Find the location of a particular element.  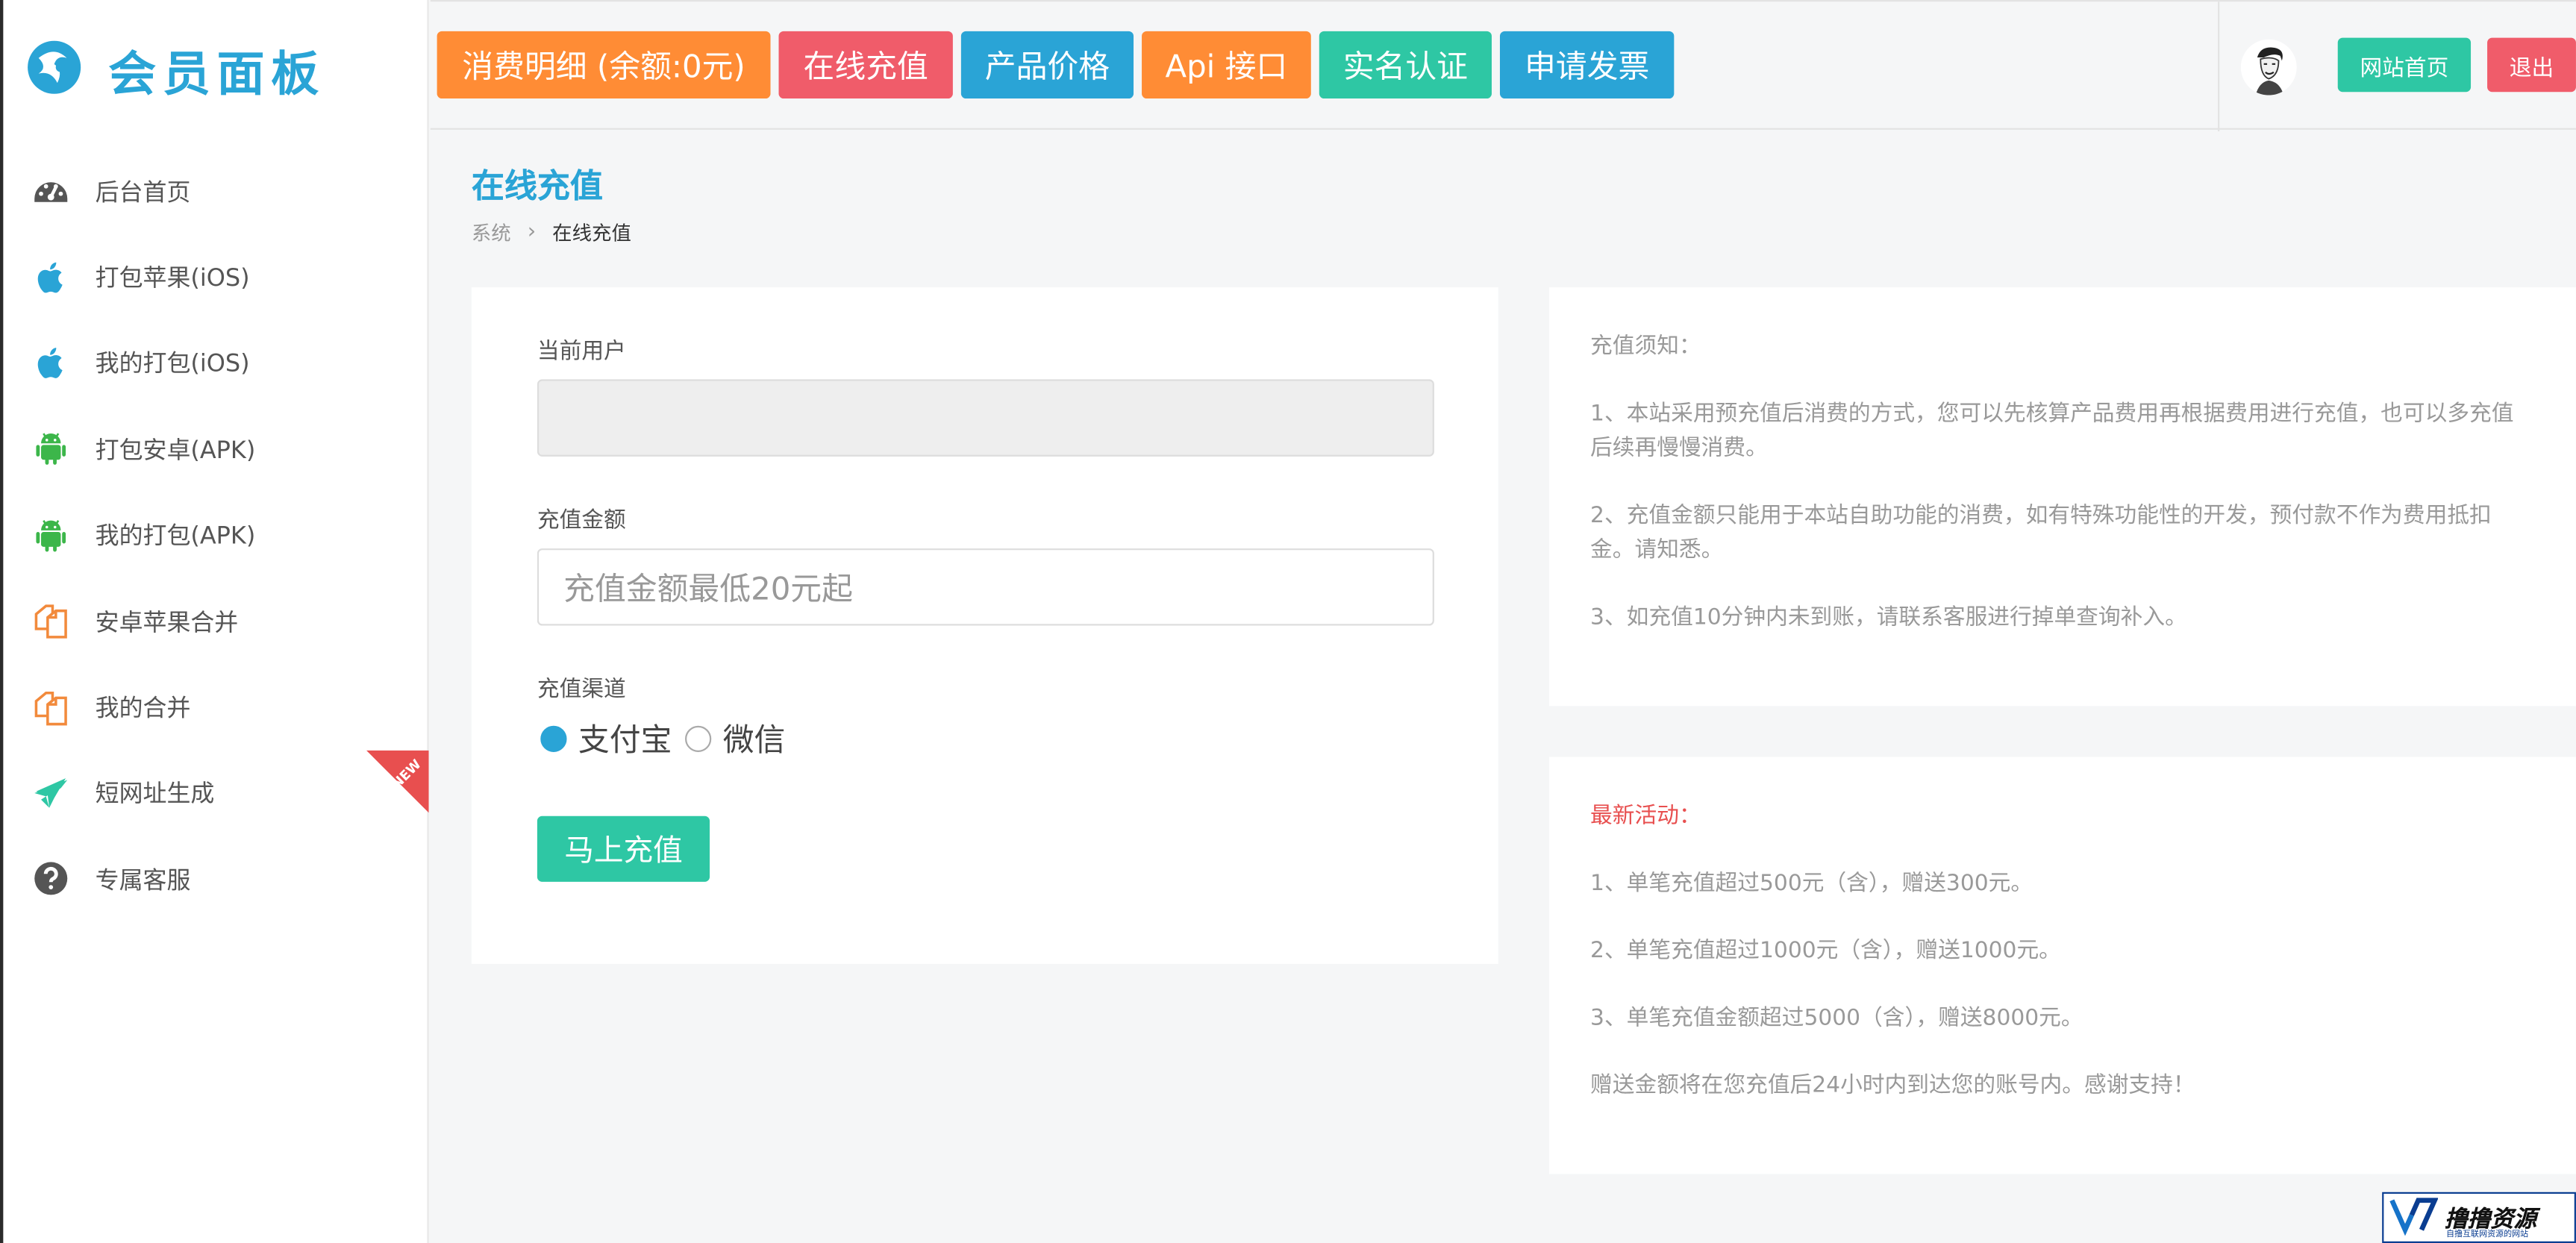

alipay-label: 支付宝 is located at coordinates (625, 738).